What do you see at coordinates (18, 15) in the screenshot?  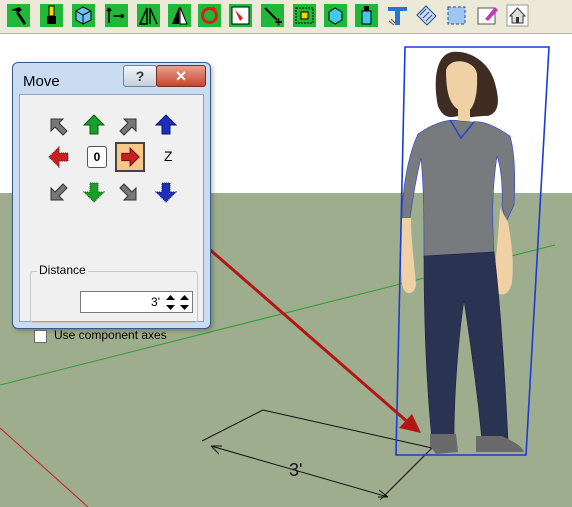 I see `hammer-icon` at bounding box center [18, 15].